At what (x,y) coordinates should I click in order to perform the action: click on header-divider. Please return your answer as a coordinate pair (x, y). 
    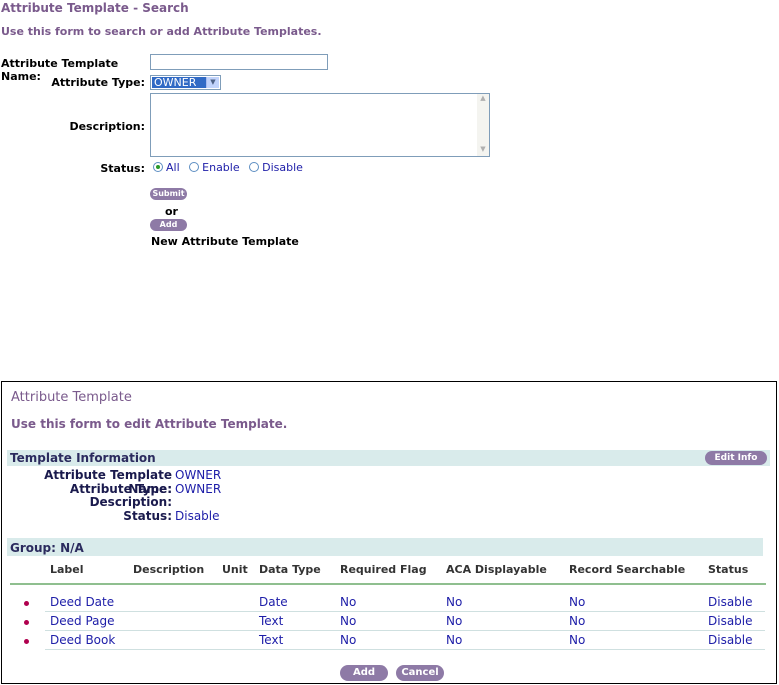
    Looking at the image, I should click on (388, 584).